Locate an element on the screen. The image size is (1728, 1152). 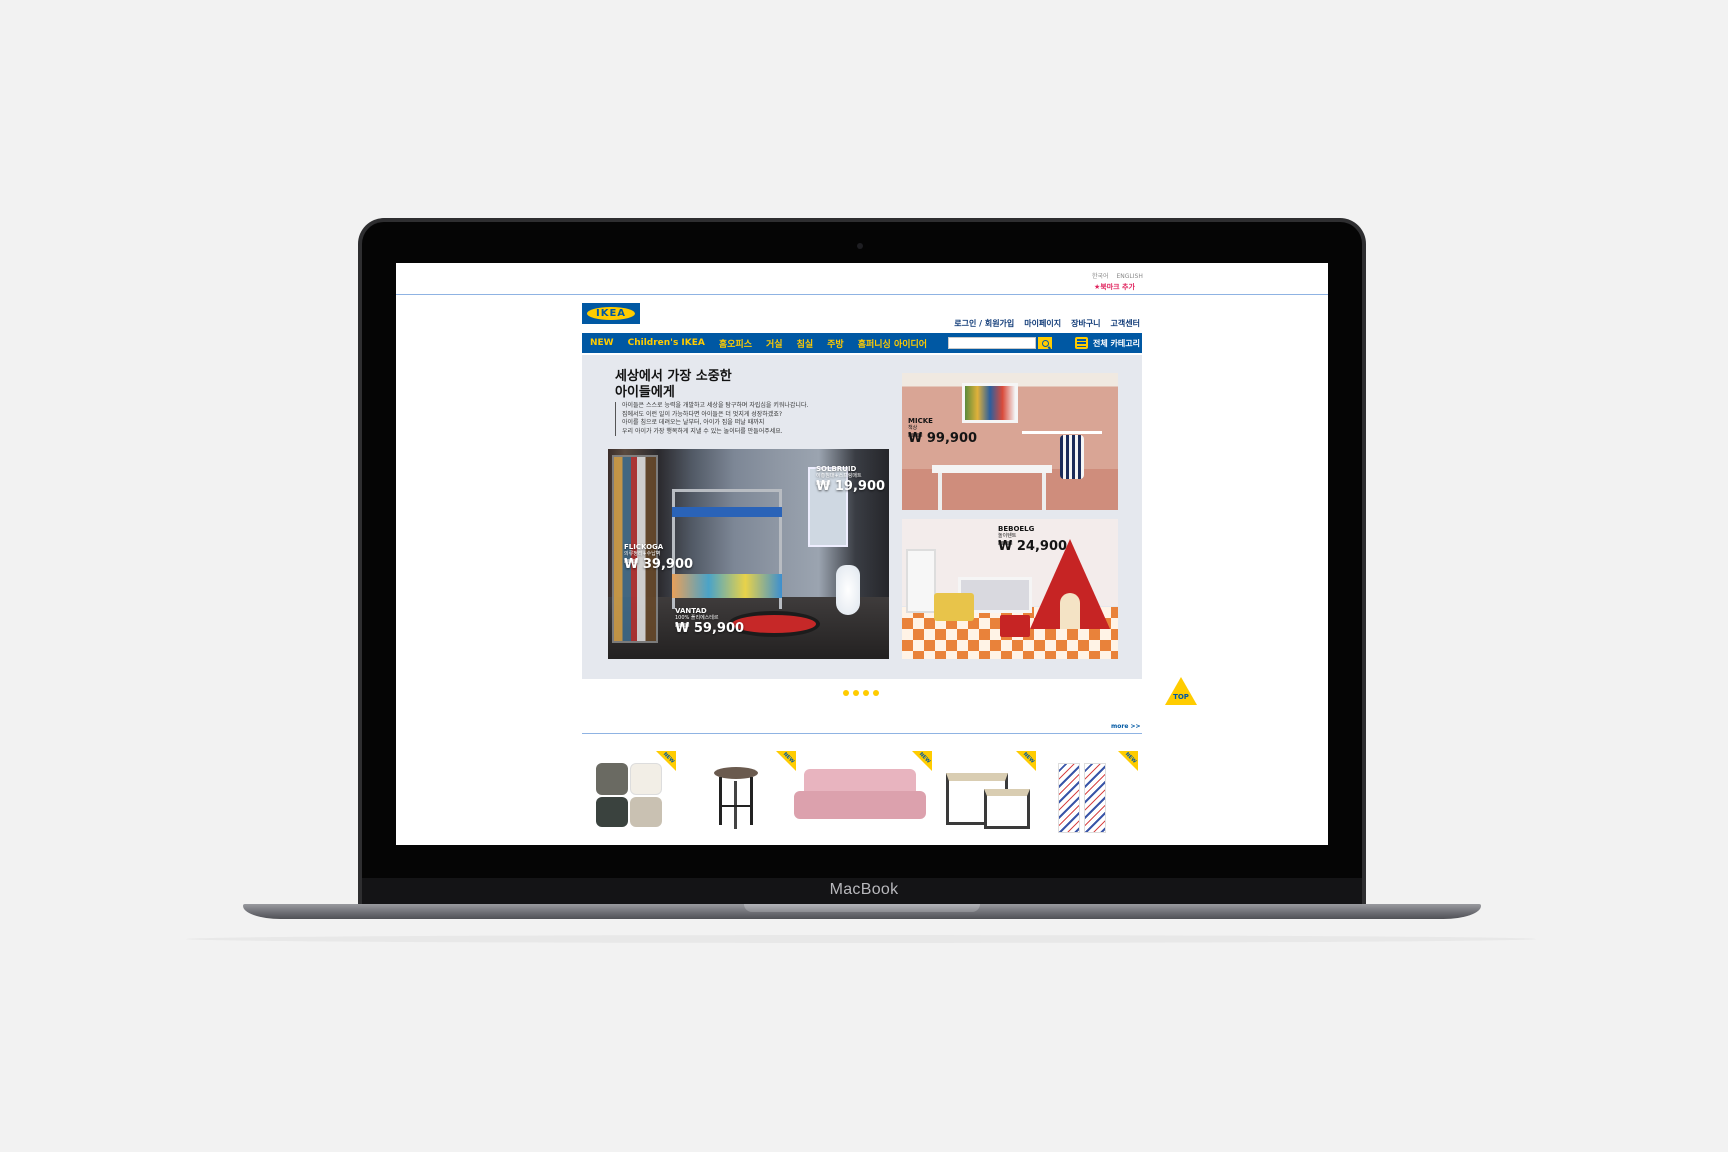
hero-title-line2: 아이들에게 is located at coordinates (645, 392).